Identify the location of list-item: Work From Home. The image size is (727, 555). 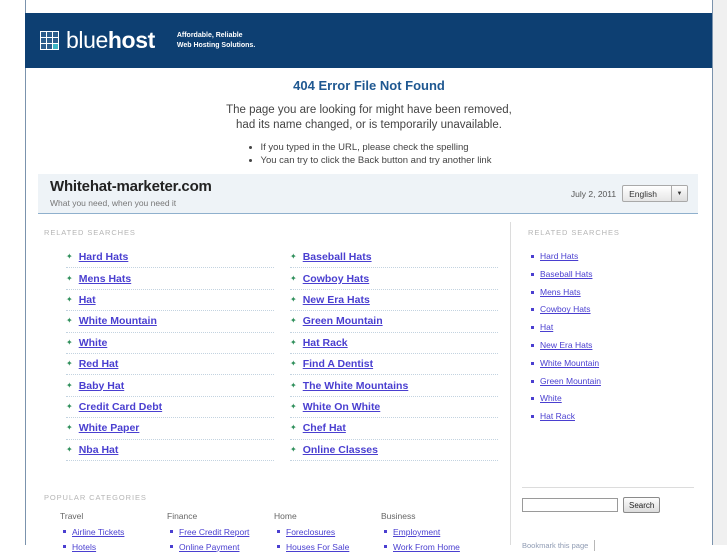
(436, 547).